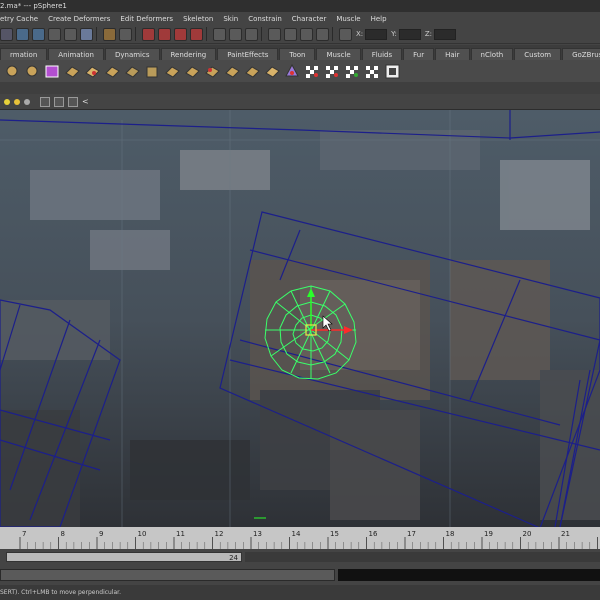 This screenshot has width=600, height=600. What do you see at coordinates (300, 6) in the screenshot?
I see `window-title-bar: 2.ma* --- pSphere1` at bounding box center [300, 6].